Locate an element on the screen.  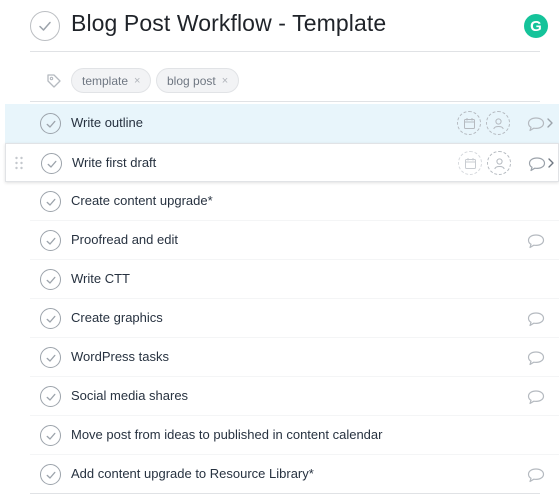
tags-divider is located at coordinates (285, 101).